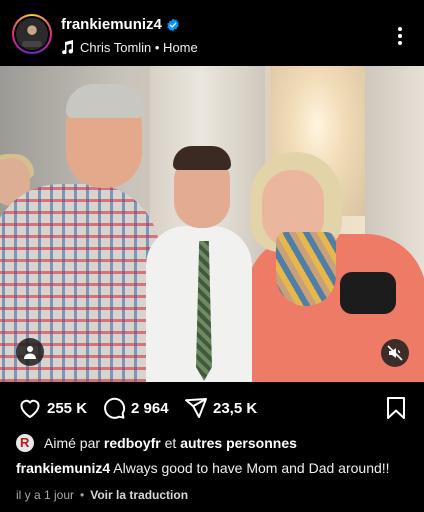 The image size is (424, 512). I want to click on photo-person-right-scarf, so click(306, 269).